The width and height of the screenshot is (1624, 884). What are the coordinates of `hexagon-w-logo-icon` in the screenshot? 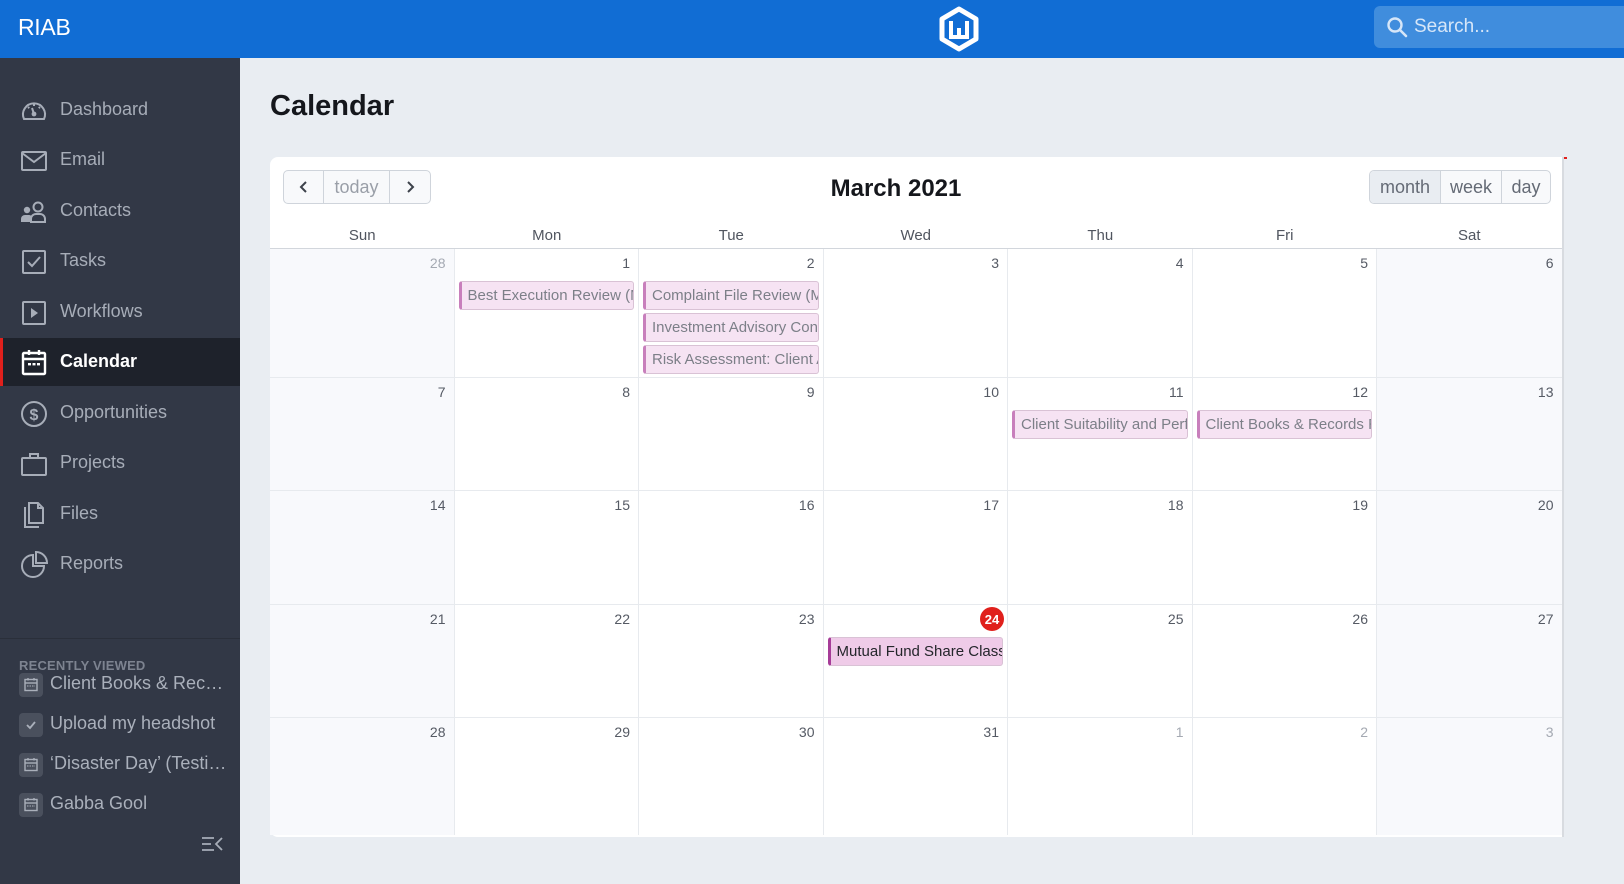 It's located at (959, 29).